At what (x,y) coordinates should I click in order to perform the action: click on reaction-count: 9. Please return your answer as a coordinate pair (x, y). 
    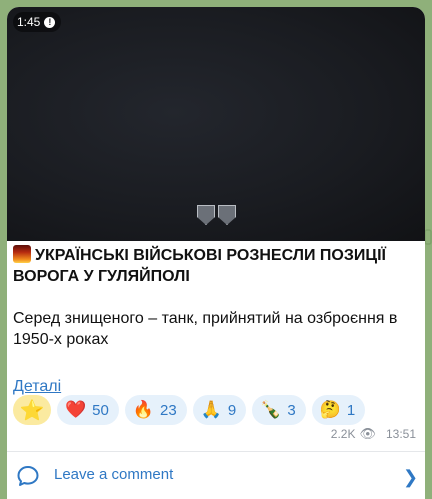
    Looking at the image, I should click on (232, 410).